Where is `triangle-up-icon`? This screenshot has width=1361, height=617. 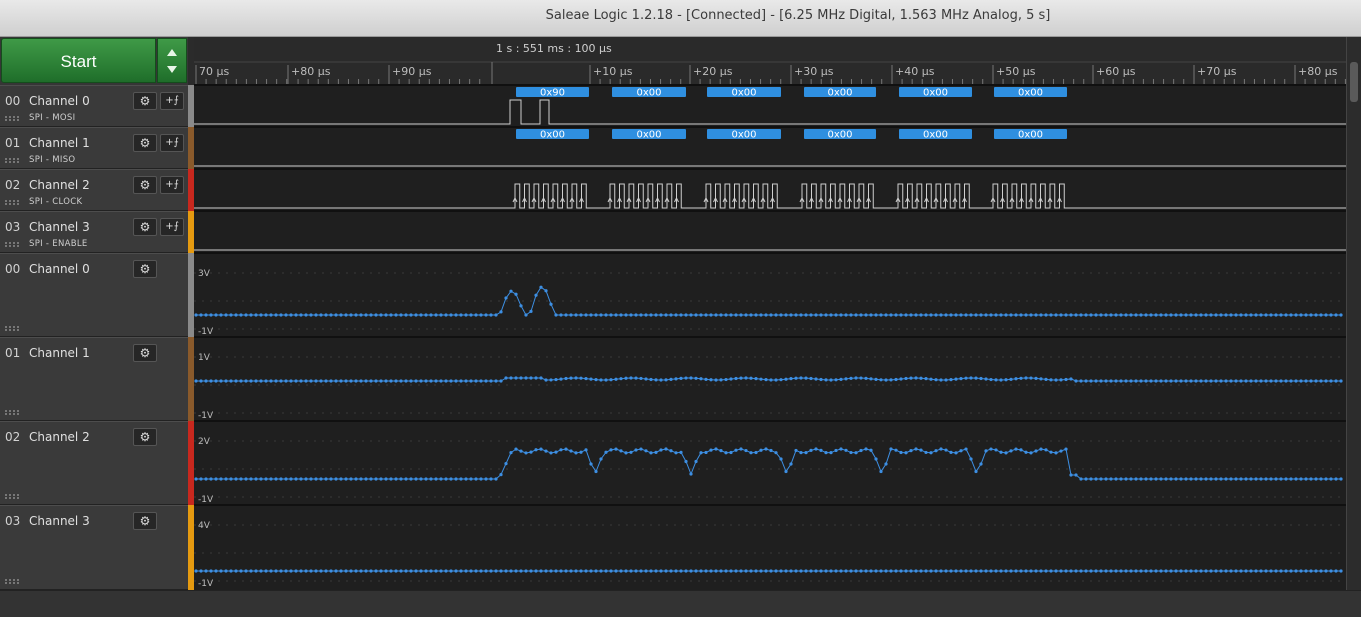
triangle-up-icon is located at coordinates (172, 52).